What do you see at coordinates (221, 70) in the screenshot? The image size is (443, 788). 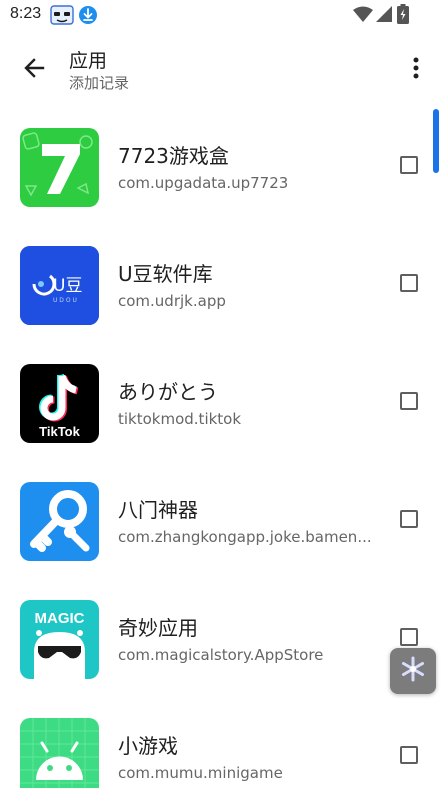 I see `app-bar: 应用 添加记录` at bounding box center [221, 70].